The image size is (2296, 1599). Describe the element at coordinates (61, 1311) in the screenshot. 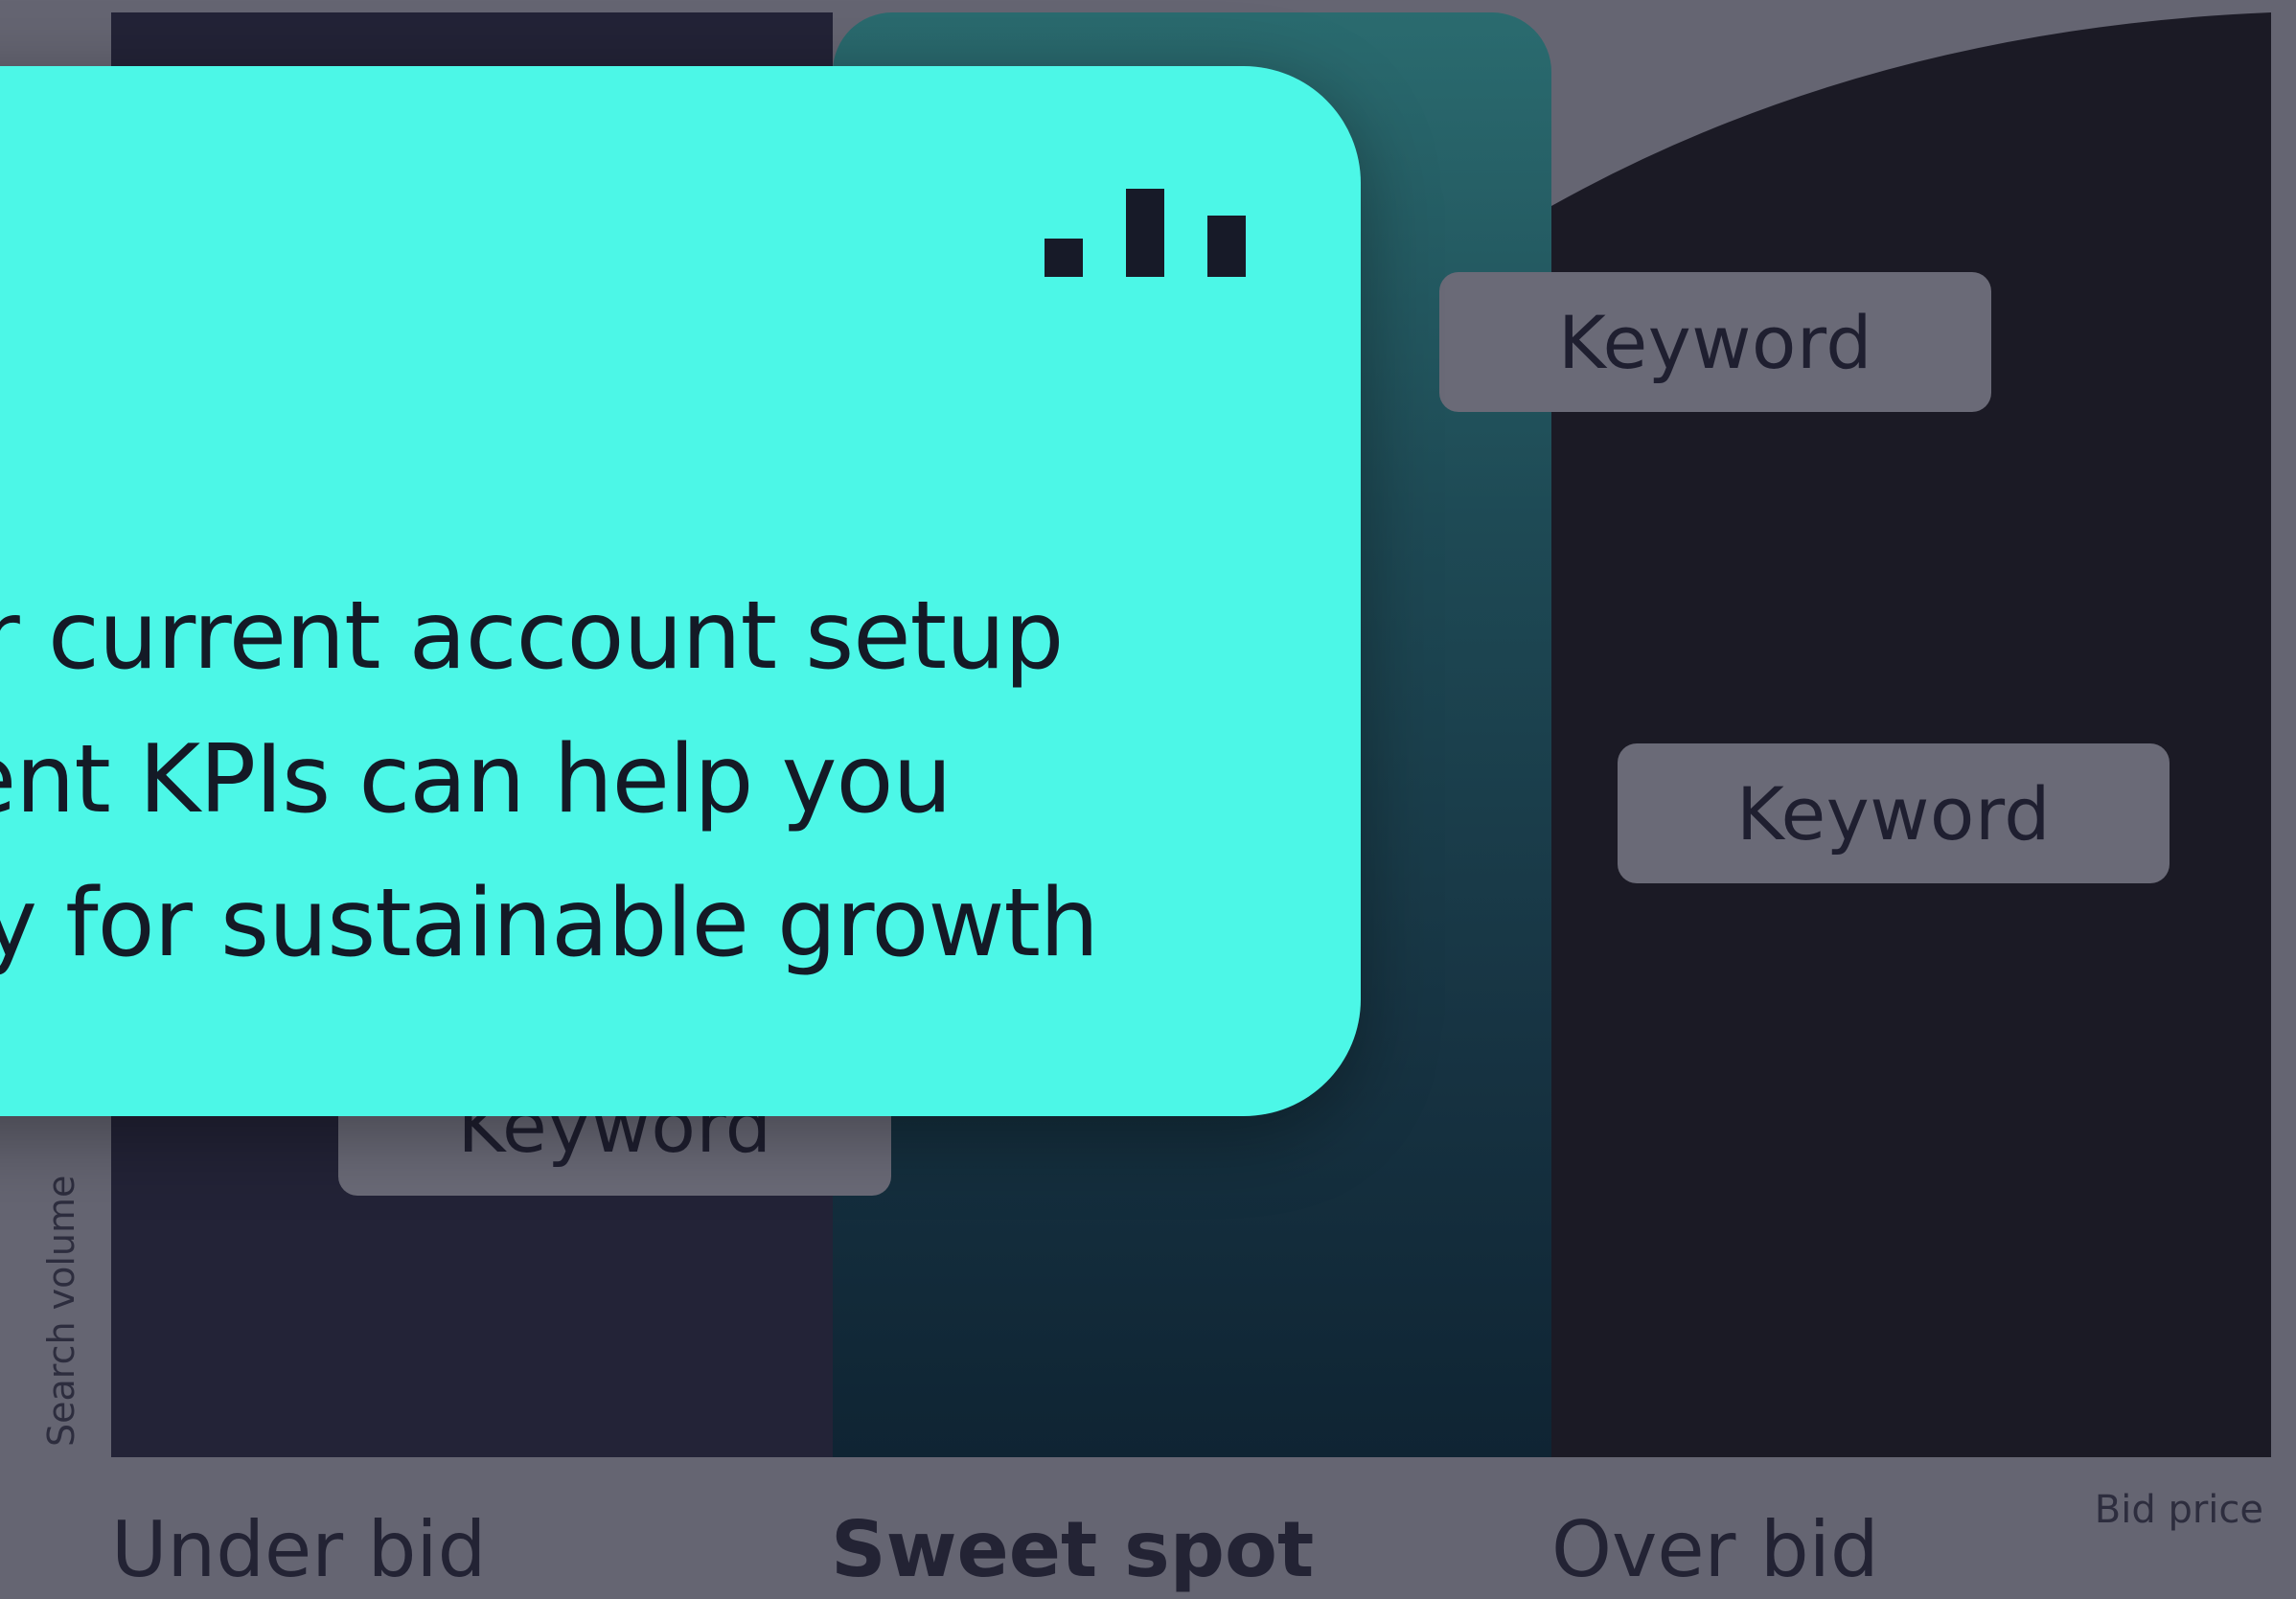

I see `y-axis-label: Search volume` at that location.